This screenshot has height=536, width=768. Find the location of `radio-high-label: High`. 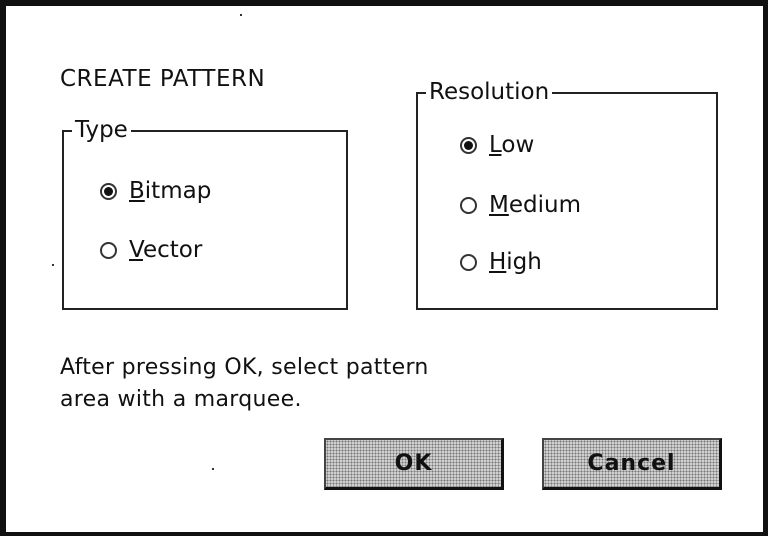

radio-high-label: High is located at coordinates (515, 262).